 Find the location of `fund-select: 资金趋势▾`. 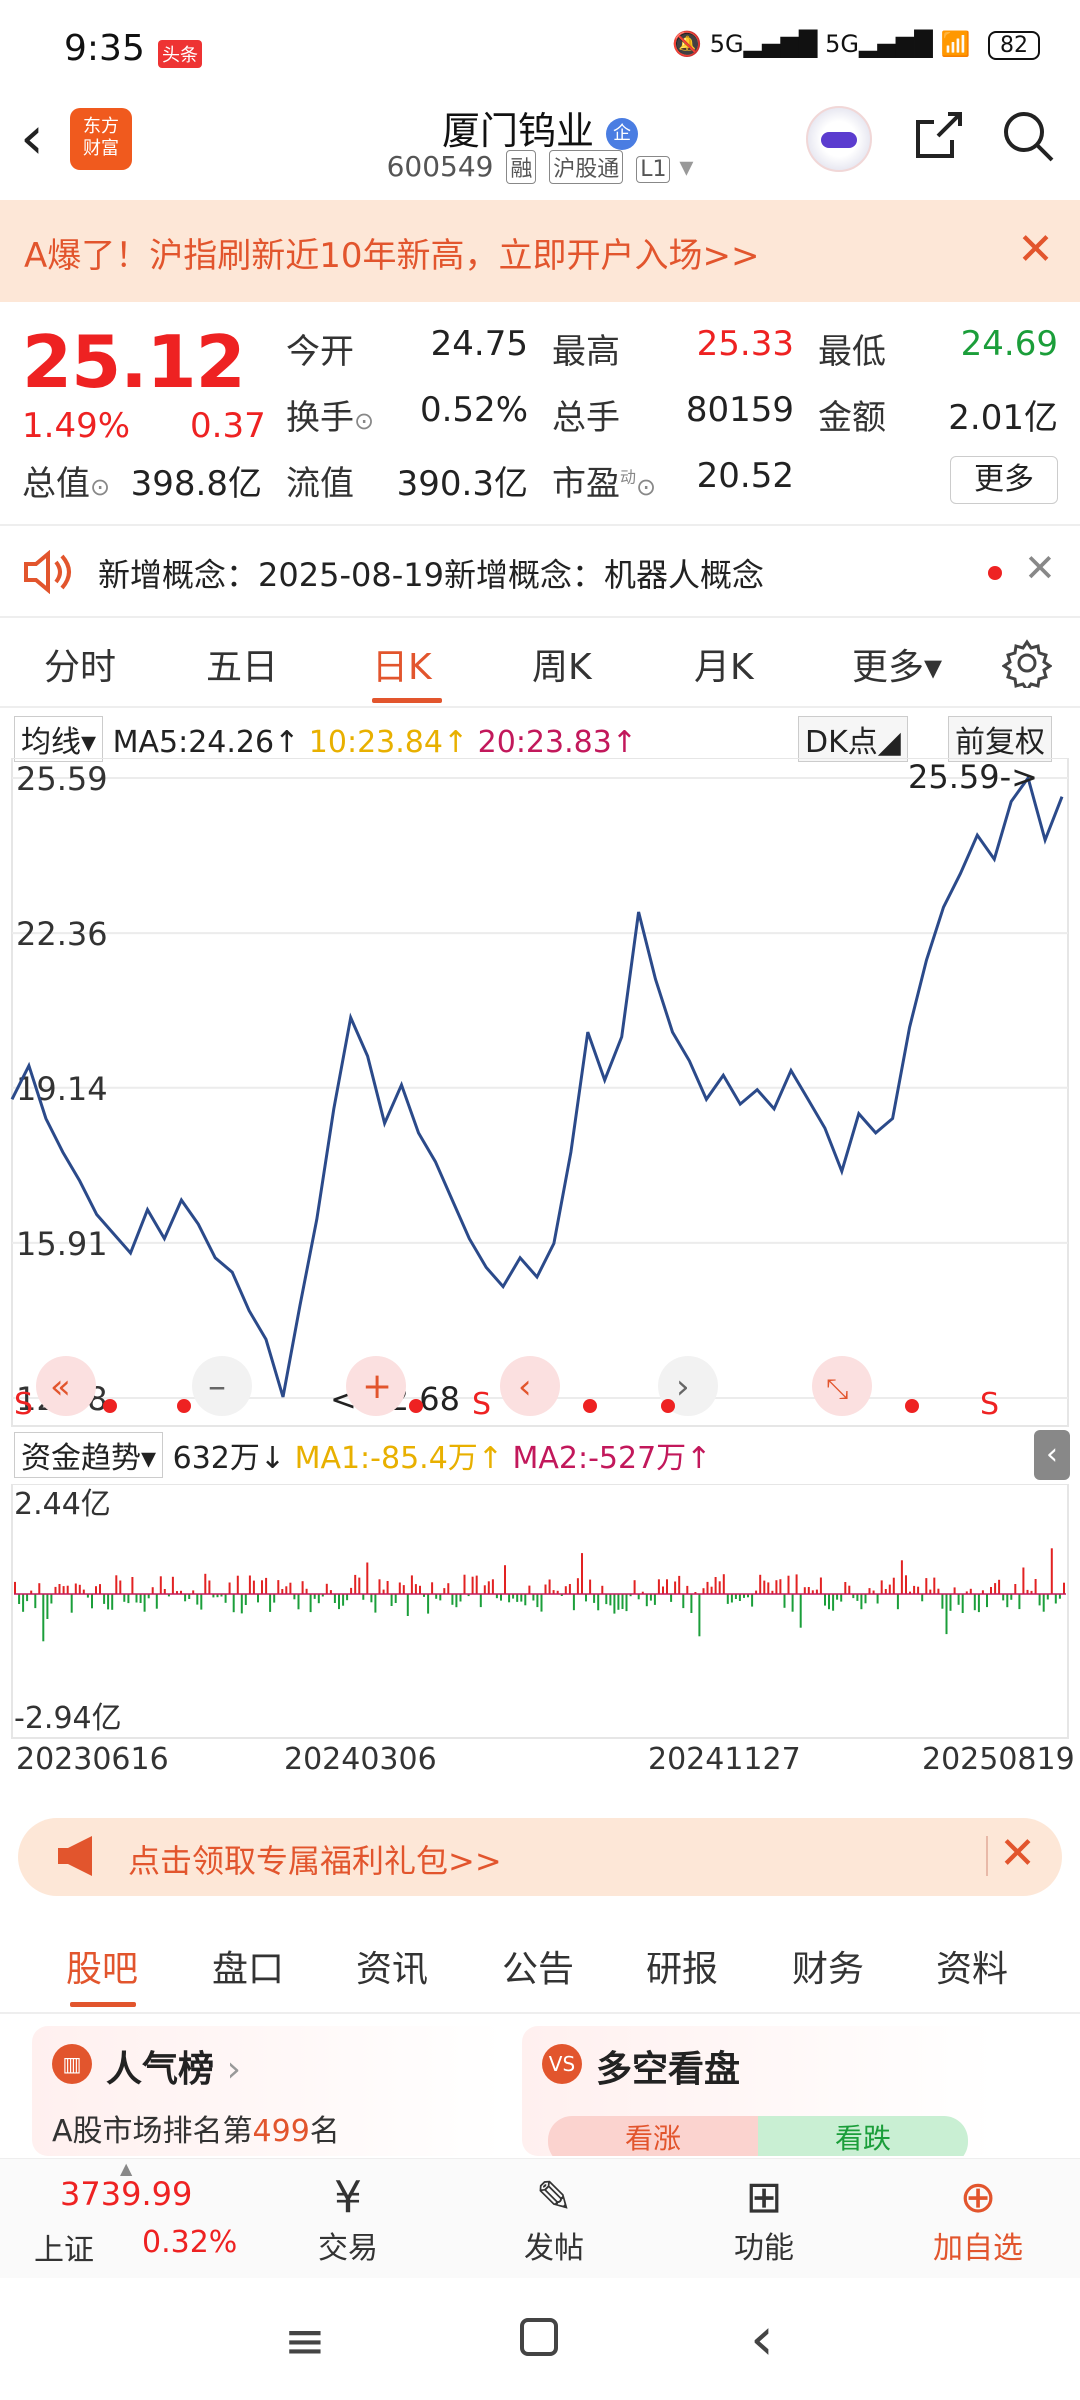

fund-select: 资金趋势▾ is located at coordinates (89, 1455).